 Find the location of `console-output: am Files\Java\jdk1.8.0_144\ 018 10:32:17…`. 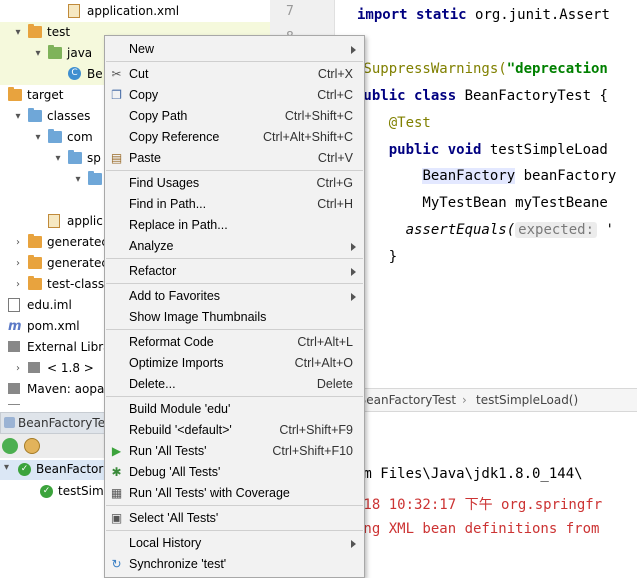

console-output: am Files\Java\jdk1.8.0_144\ 018 10:32:17… is located at coordinates (496, 508).